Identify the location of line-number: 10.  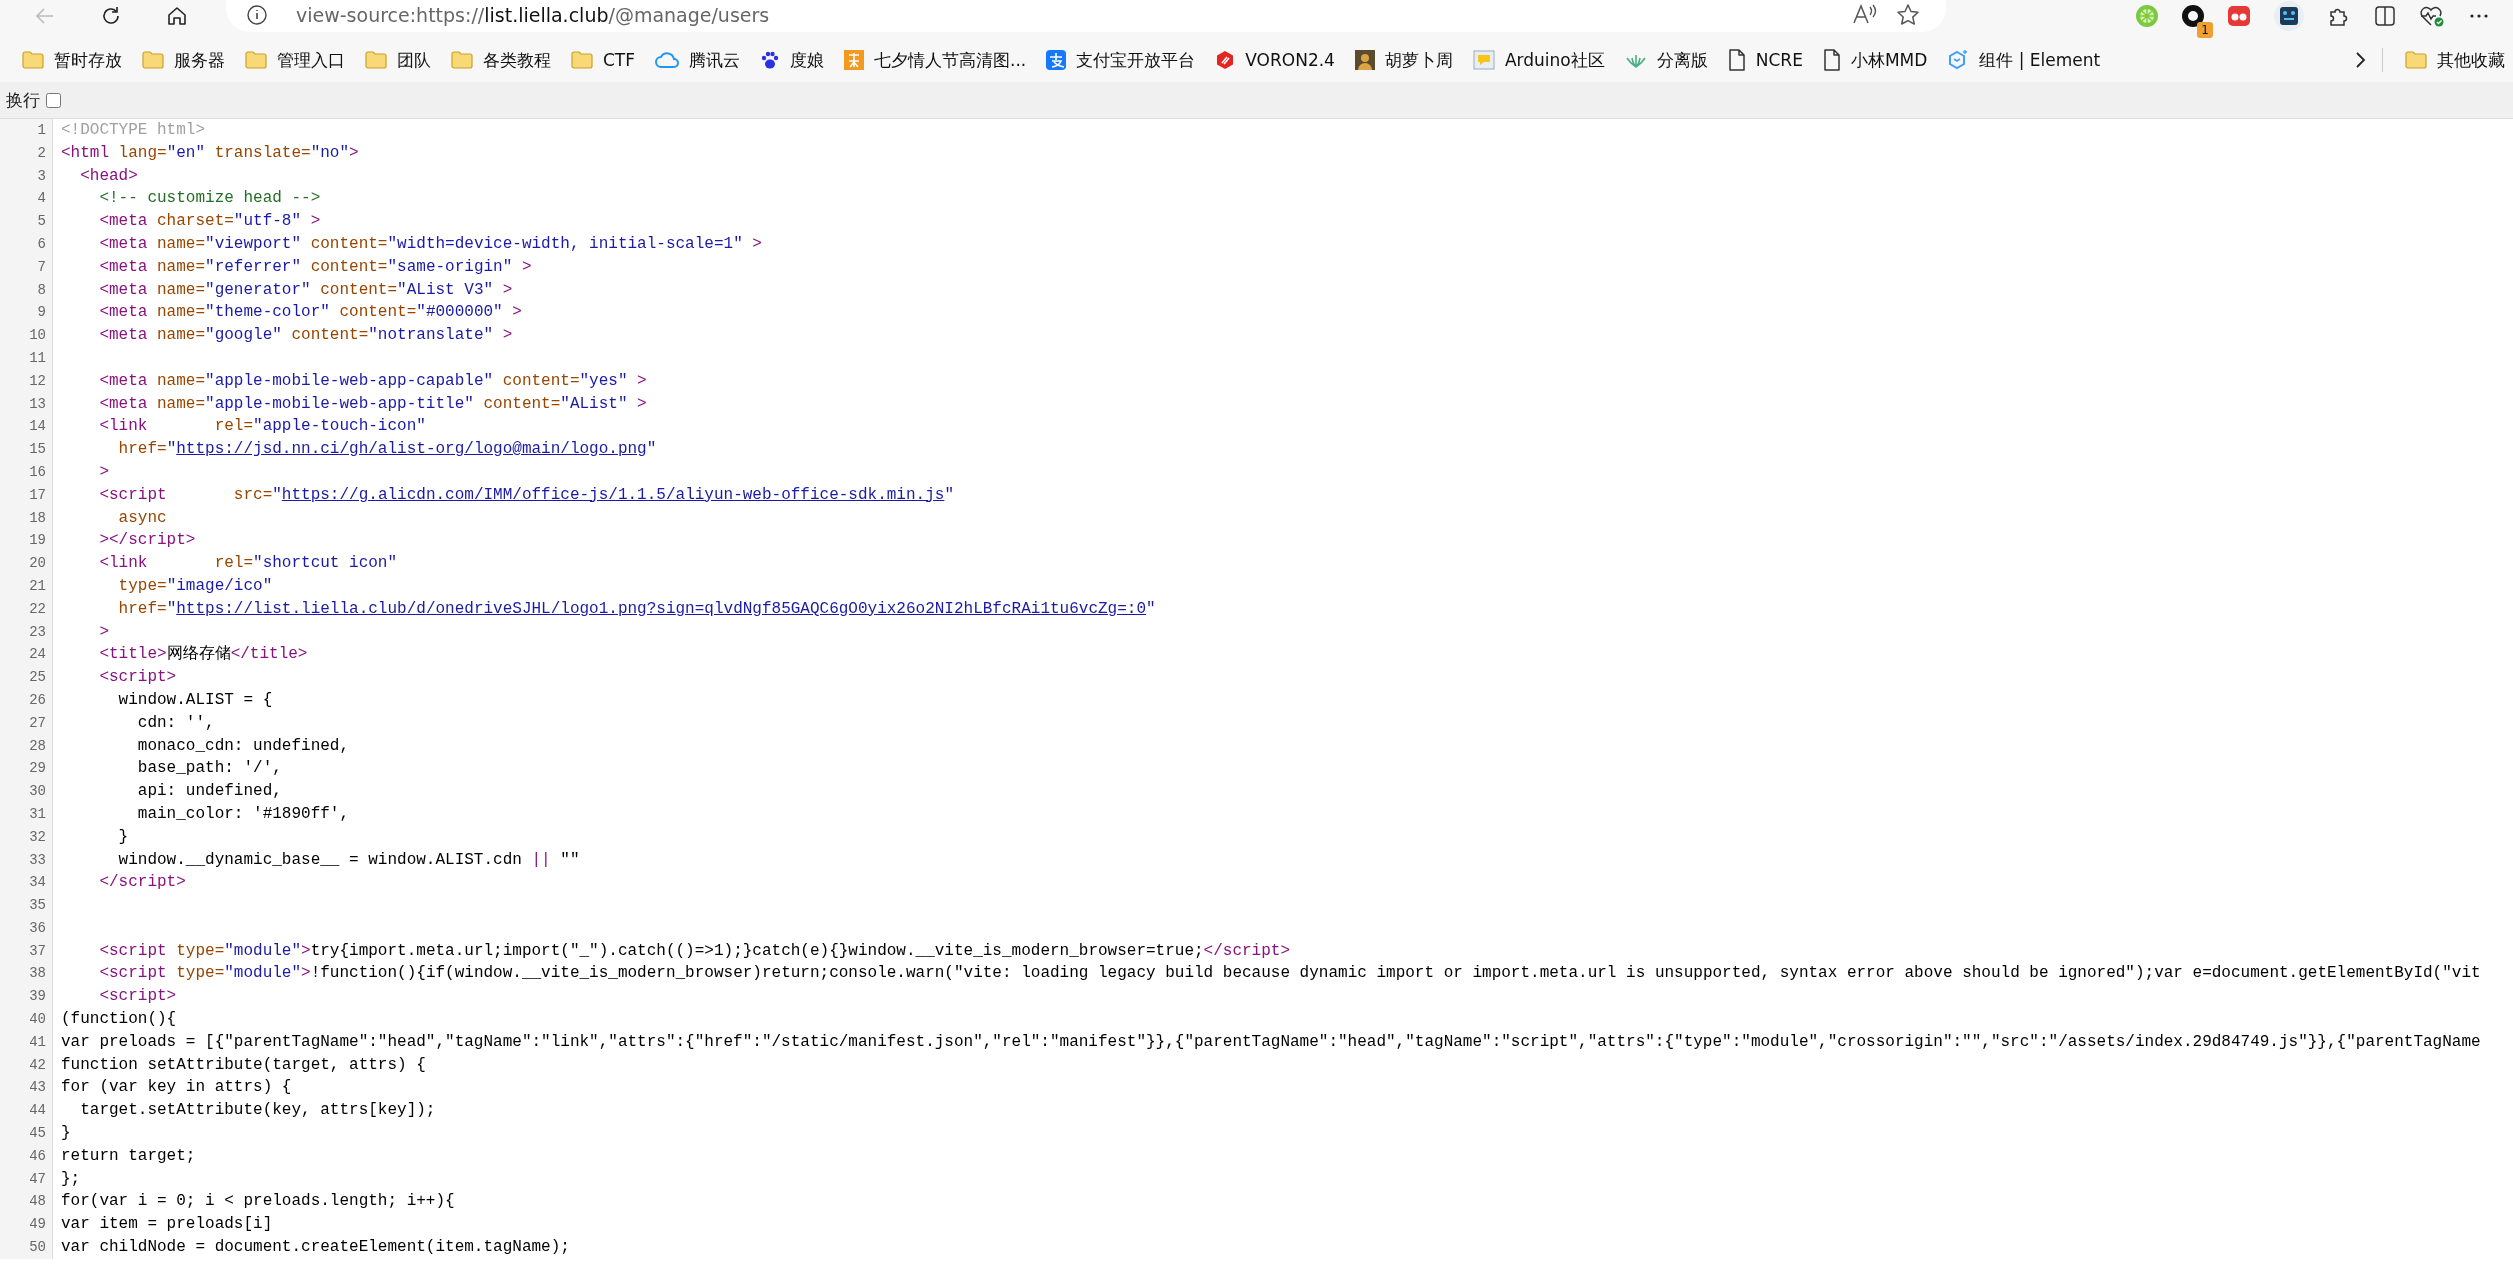
(26, 335).